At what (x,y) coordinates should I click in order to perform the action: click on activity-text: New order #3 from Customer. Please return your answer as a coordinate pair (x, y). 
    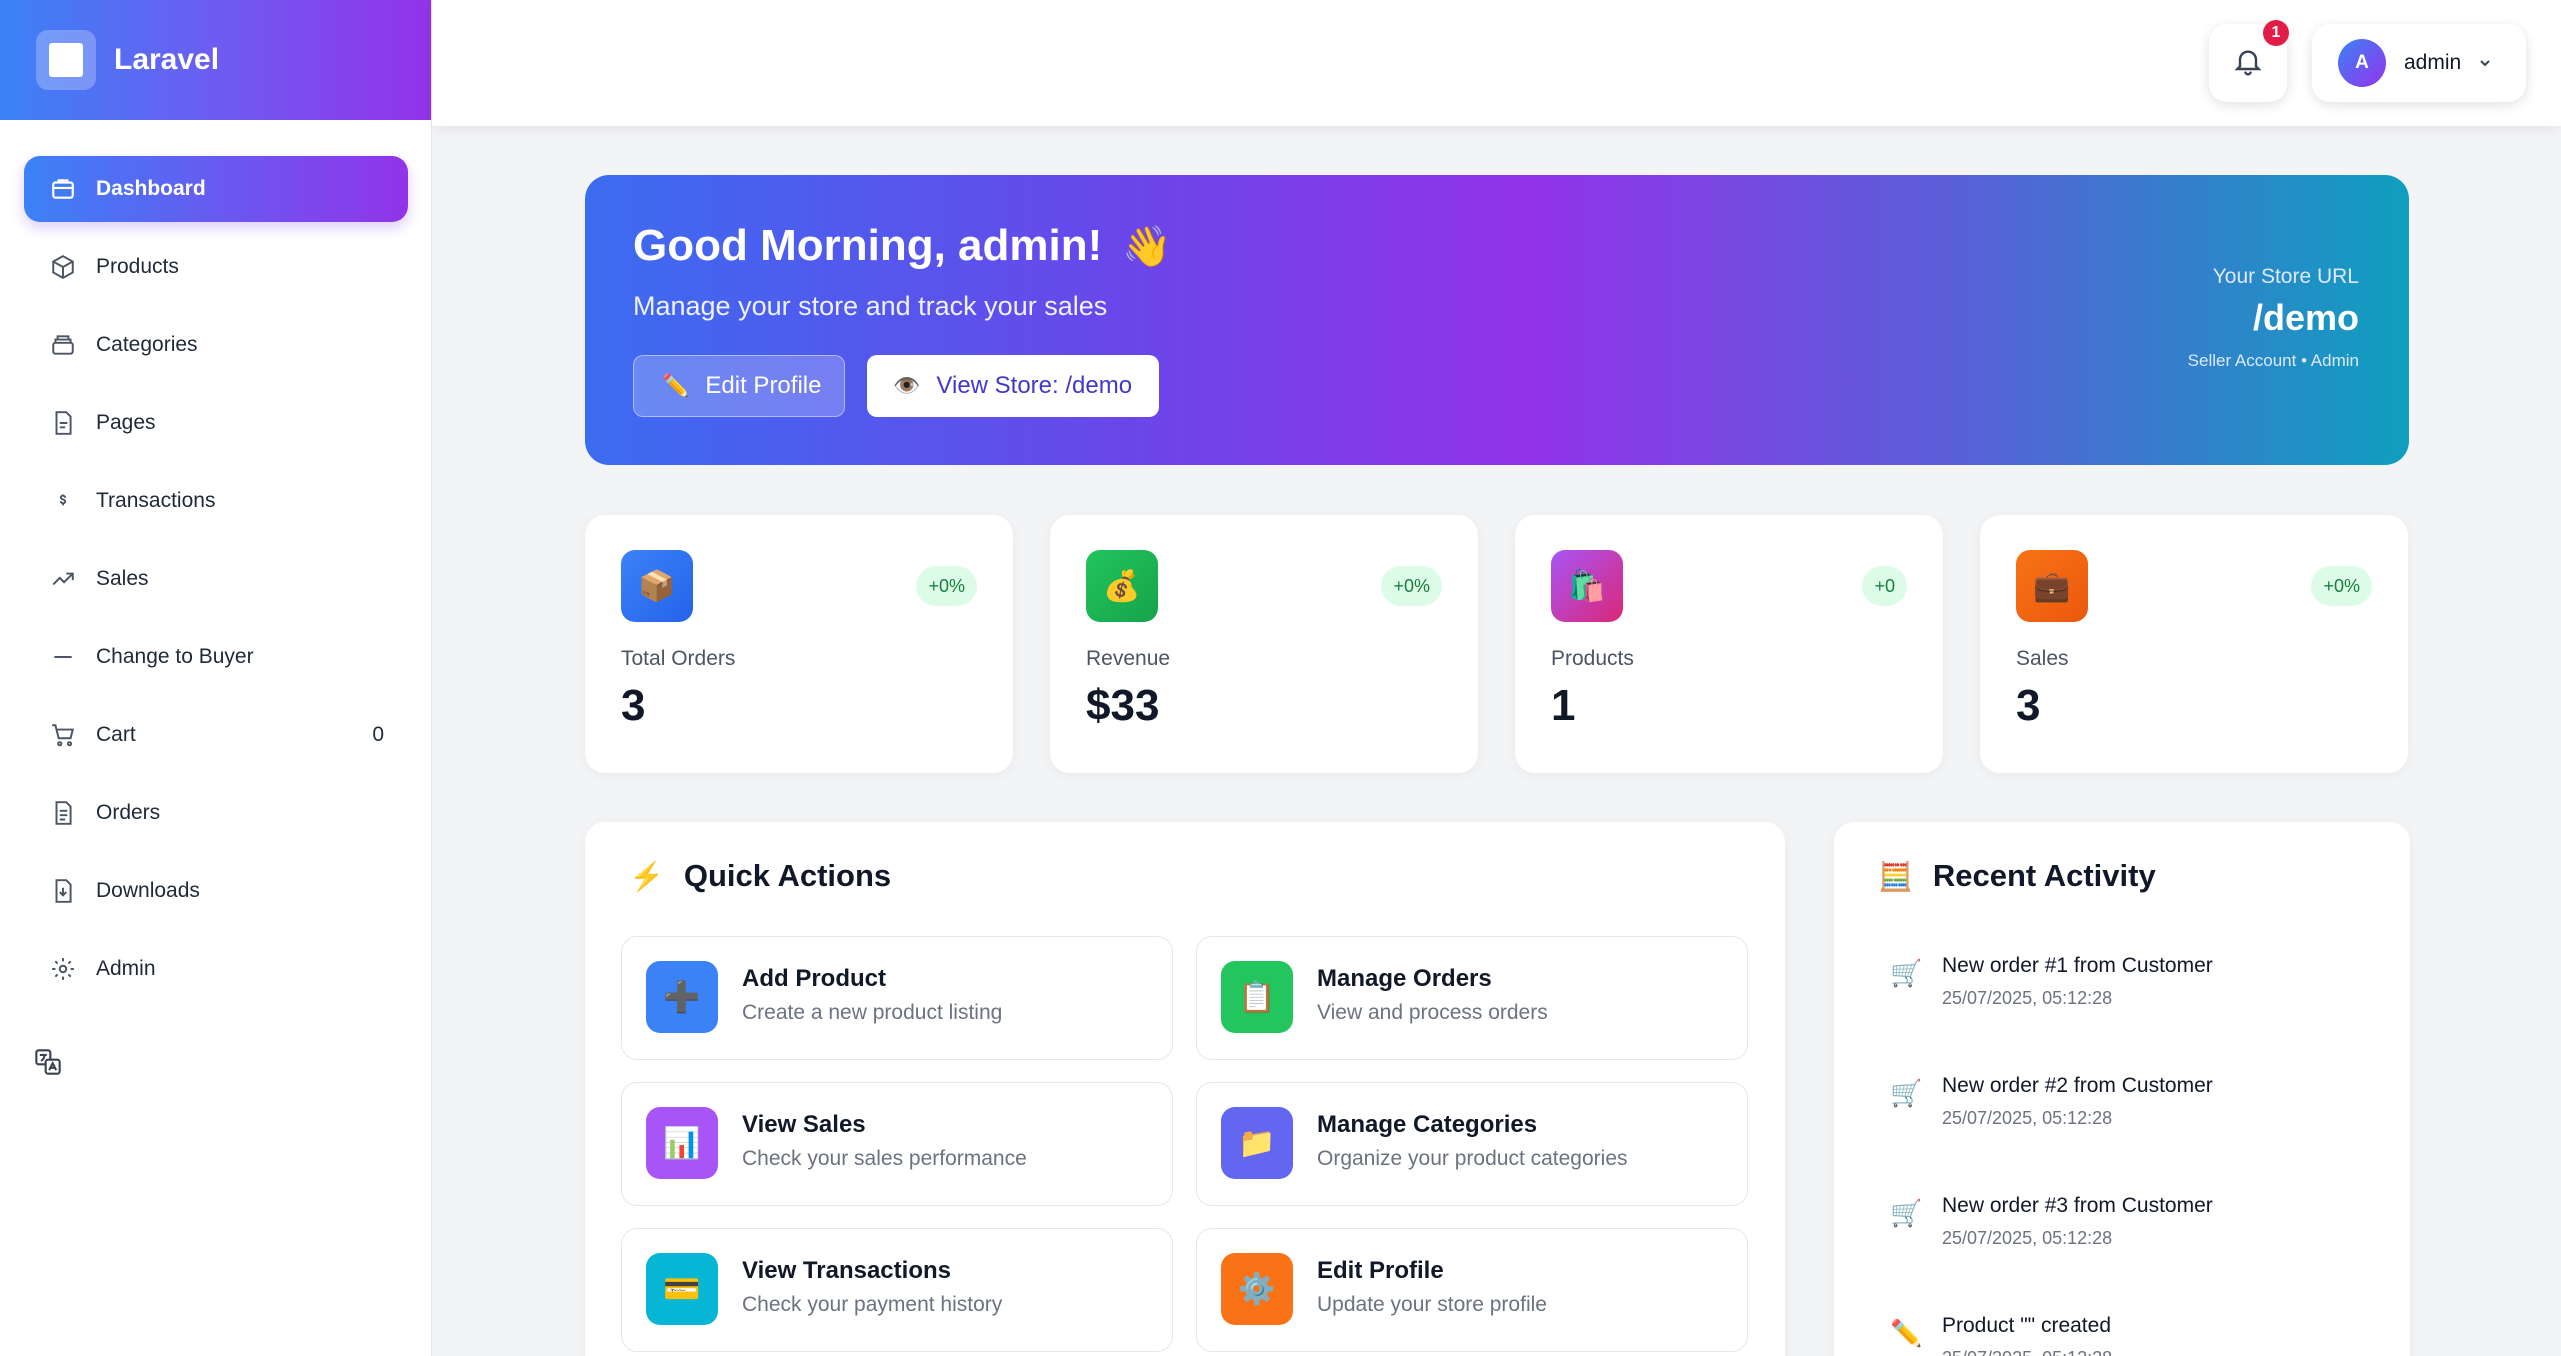
    Looking at the image, I should click on (2077, 1205).